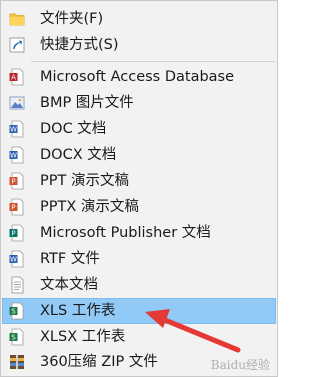 The width and height of the screenshot is (320, 377). Describe the element at coordinates (99, 362) in the screenshot. I see `menu-item-label: 360压缩 ZIP 文件` at that location.